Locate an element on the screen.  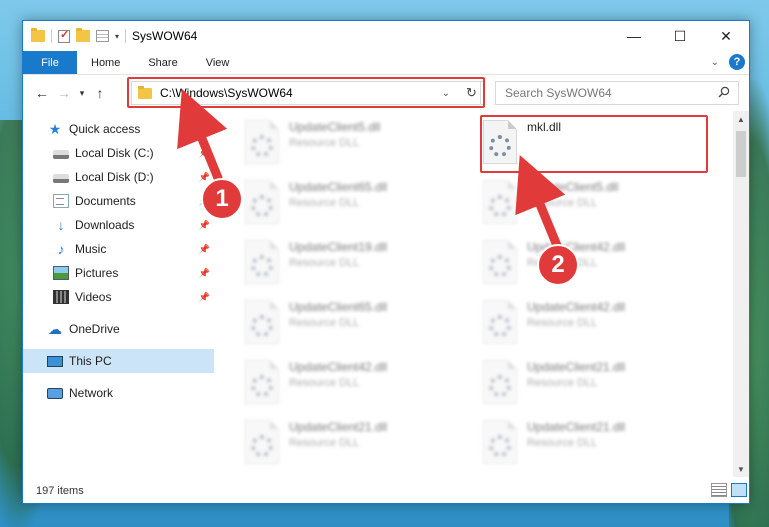
help-icon: ? is located at coordinates (737, 62).